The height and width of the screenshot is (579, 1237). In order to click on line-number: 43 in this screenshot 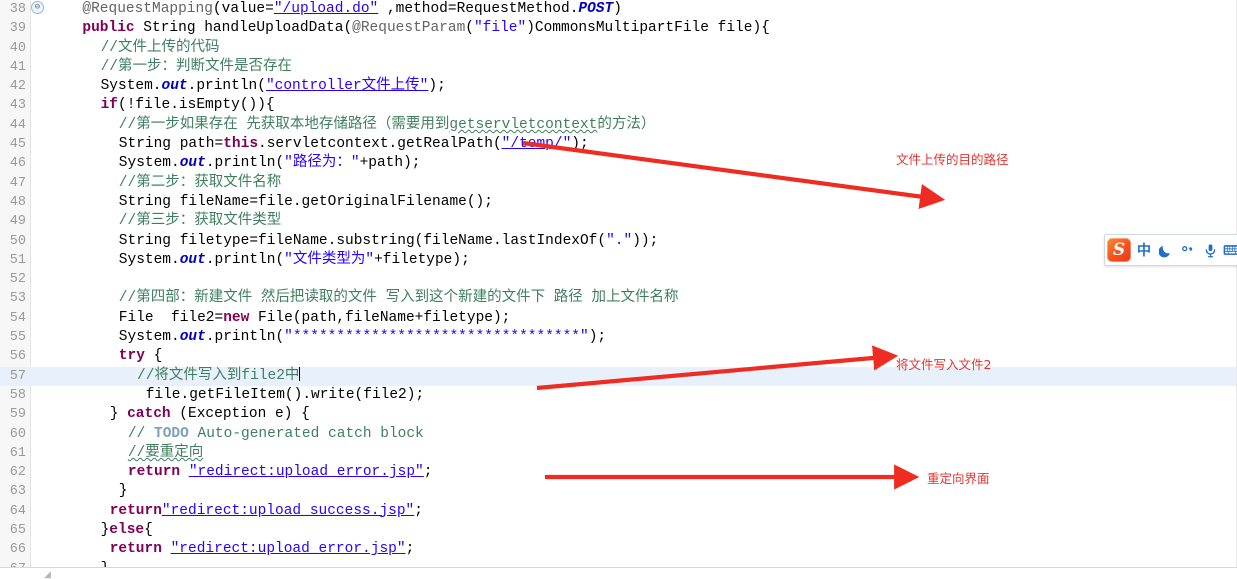, I will do `click(17, 106)`.